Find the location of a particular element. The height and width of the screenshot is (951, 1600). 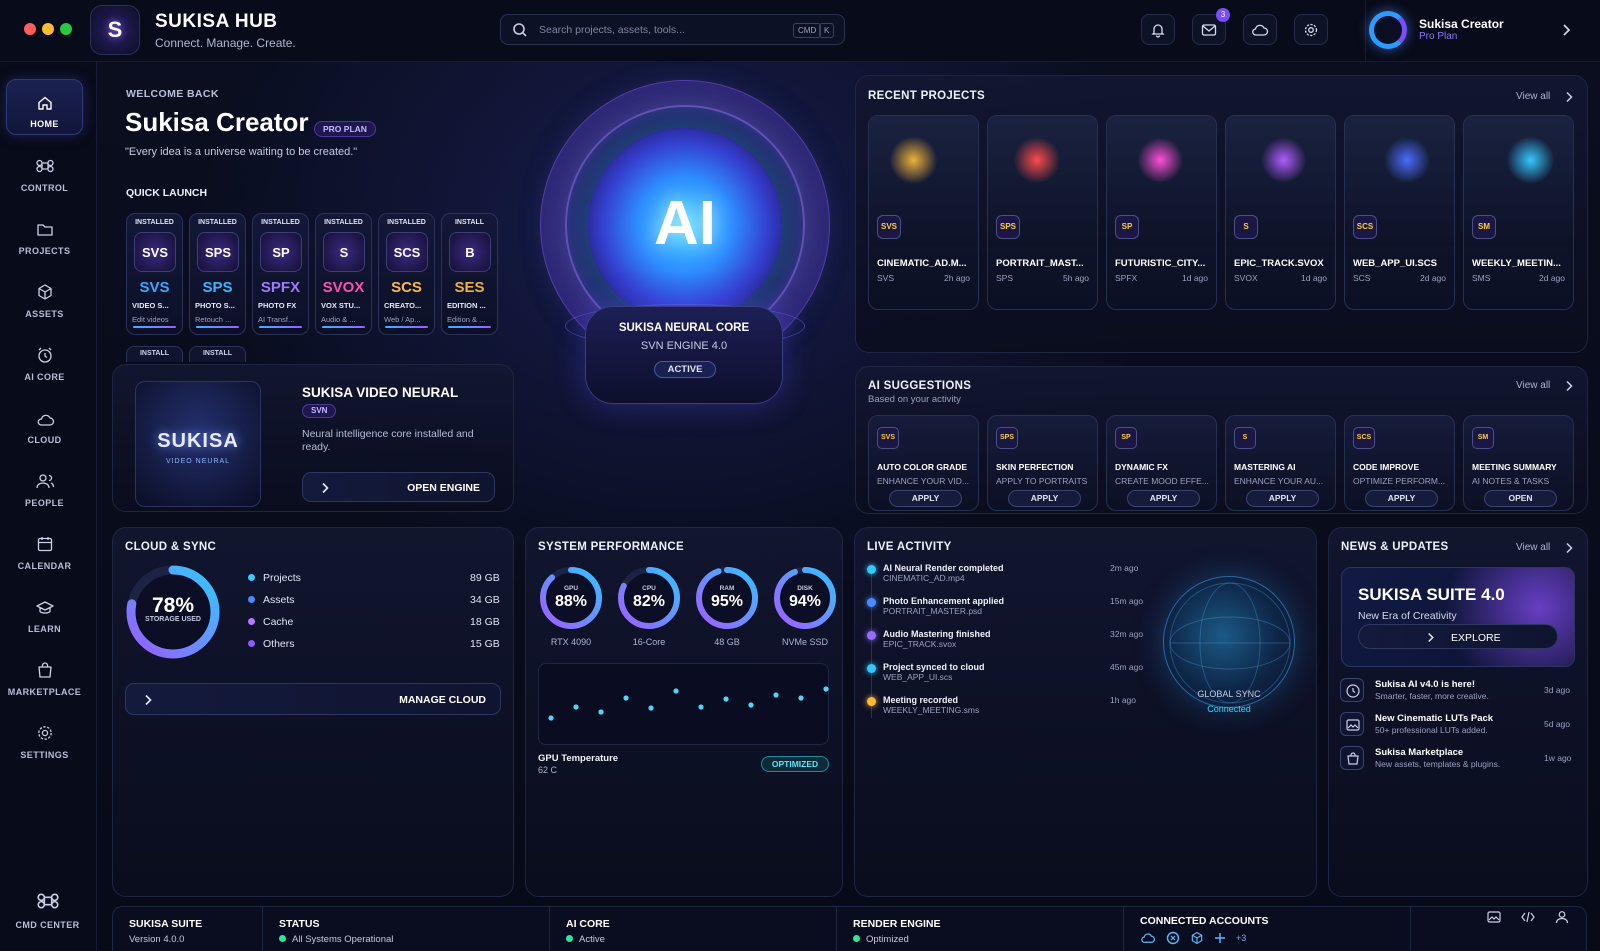

sidebar-item-home: HOME is located at coordinates (44, 107).